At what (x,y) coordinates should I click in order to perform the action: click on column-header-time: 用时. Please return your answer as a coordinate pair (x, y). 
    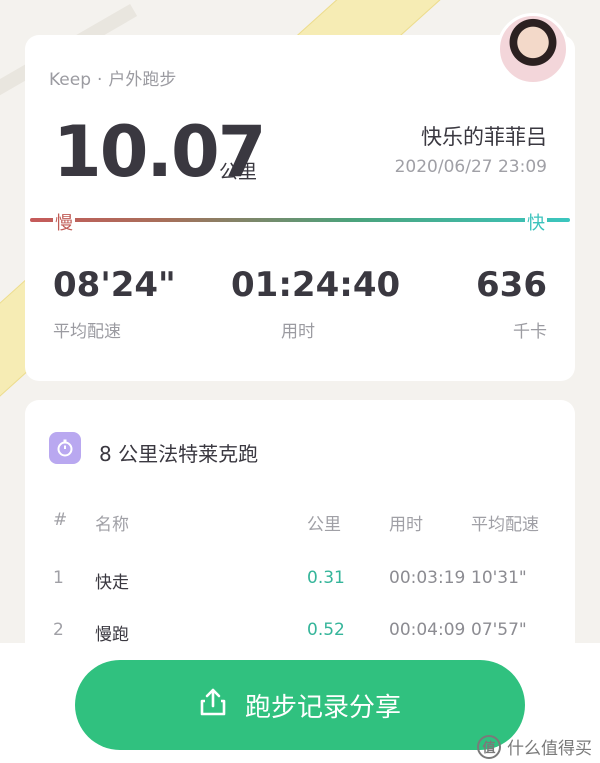
    Looking at the image, I should click on (406, 525).